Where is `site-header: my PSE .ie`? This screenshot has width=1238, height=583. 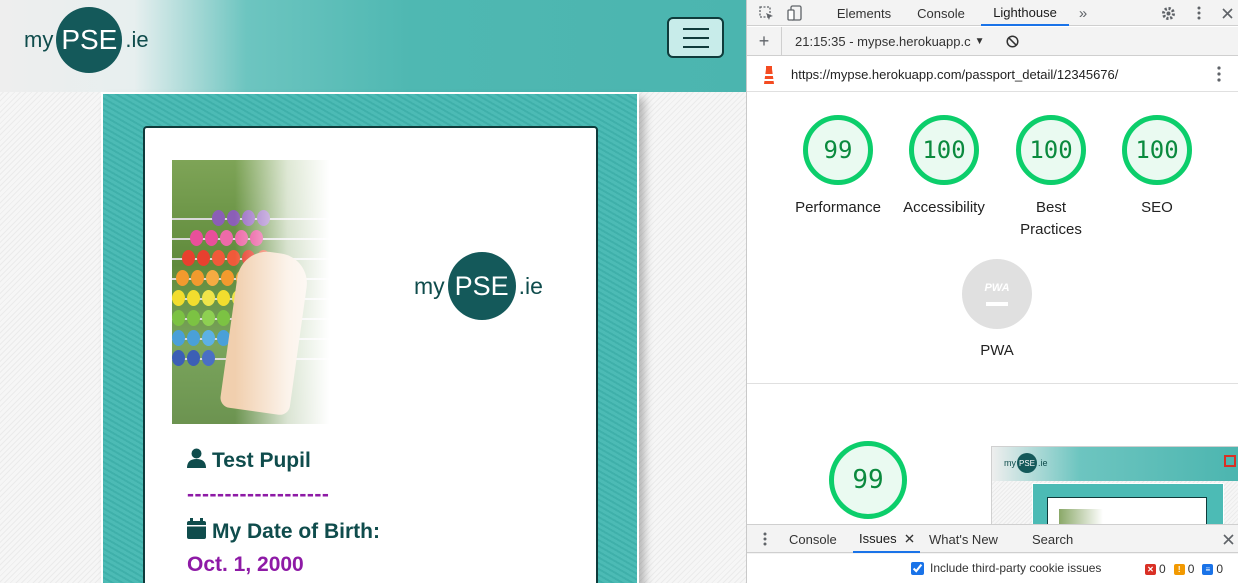 site-header: my PSE .ie is located at coordinates (373, 46).